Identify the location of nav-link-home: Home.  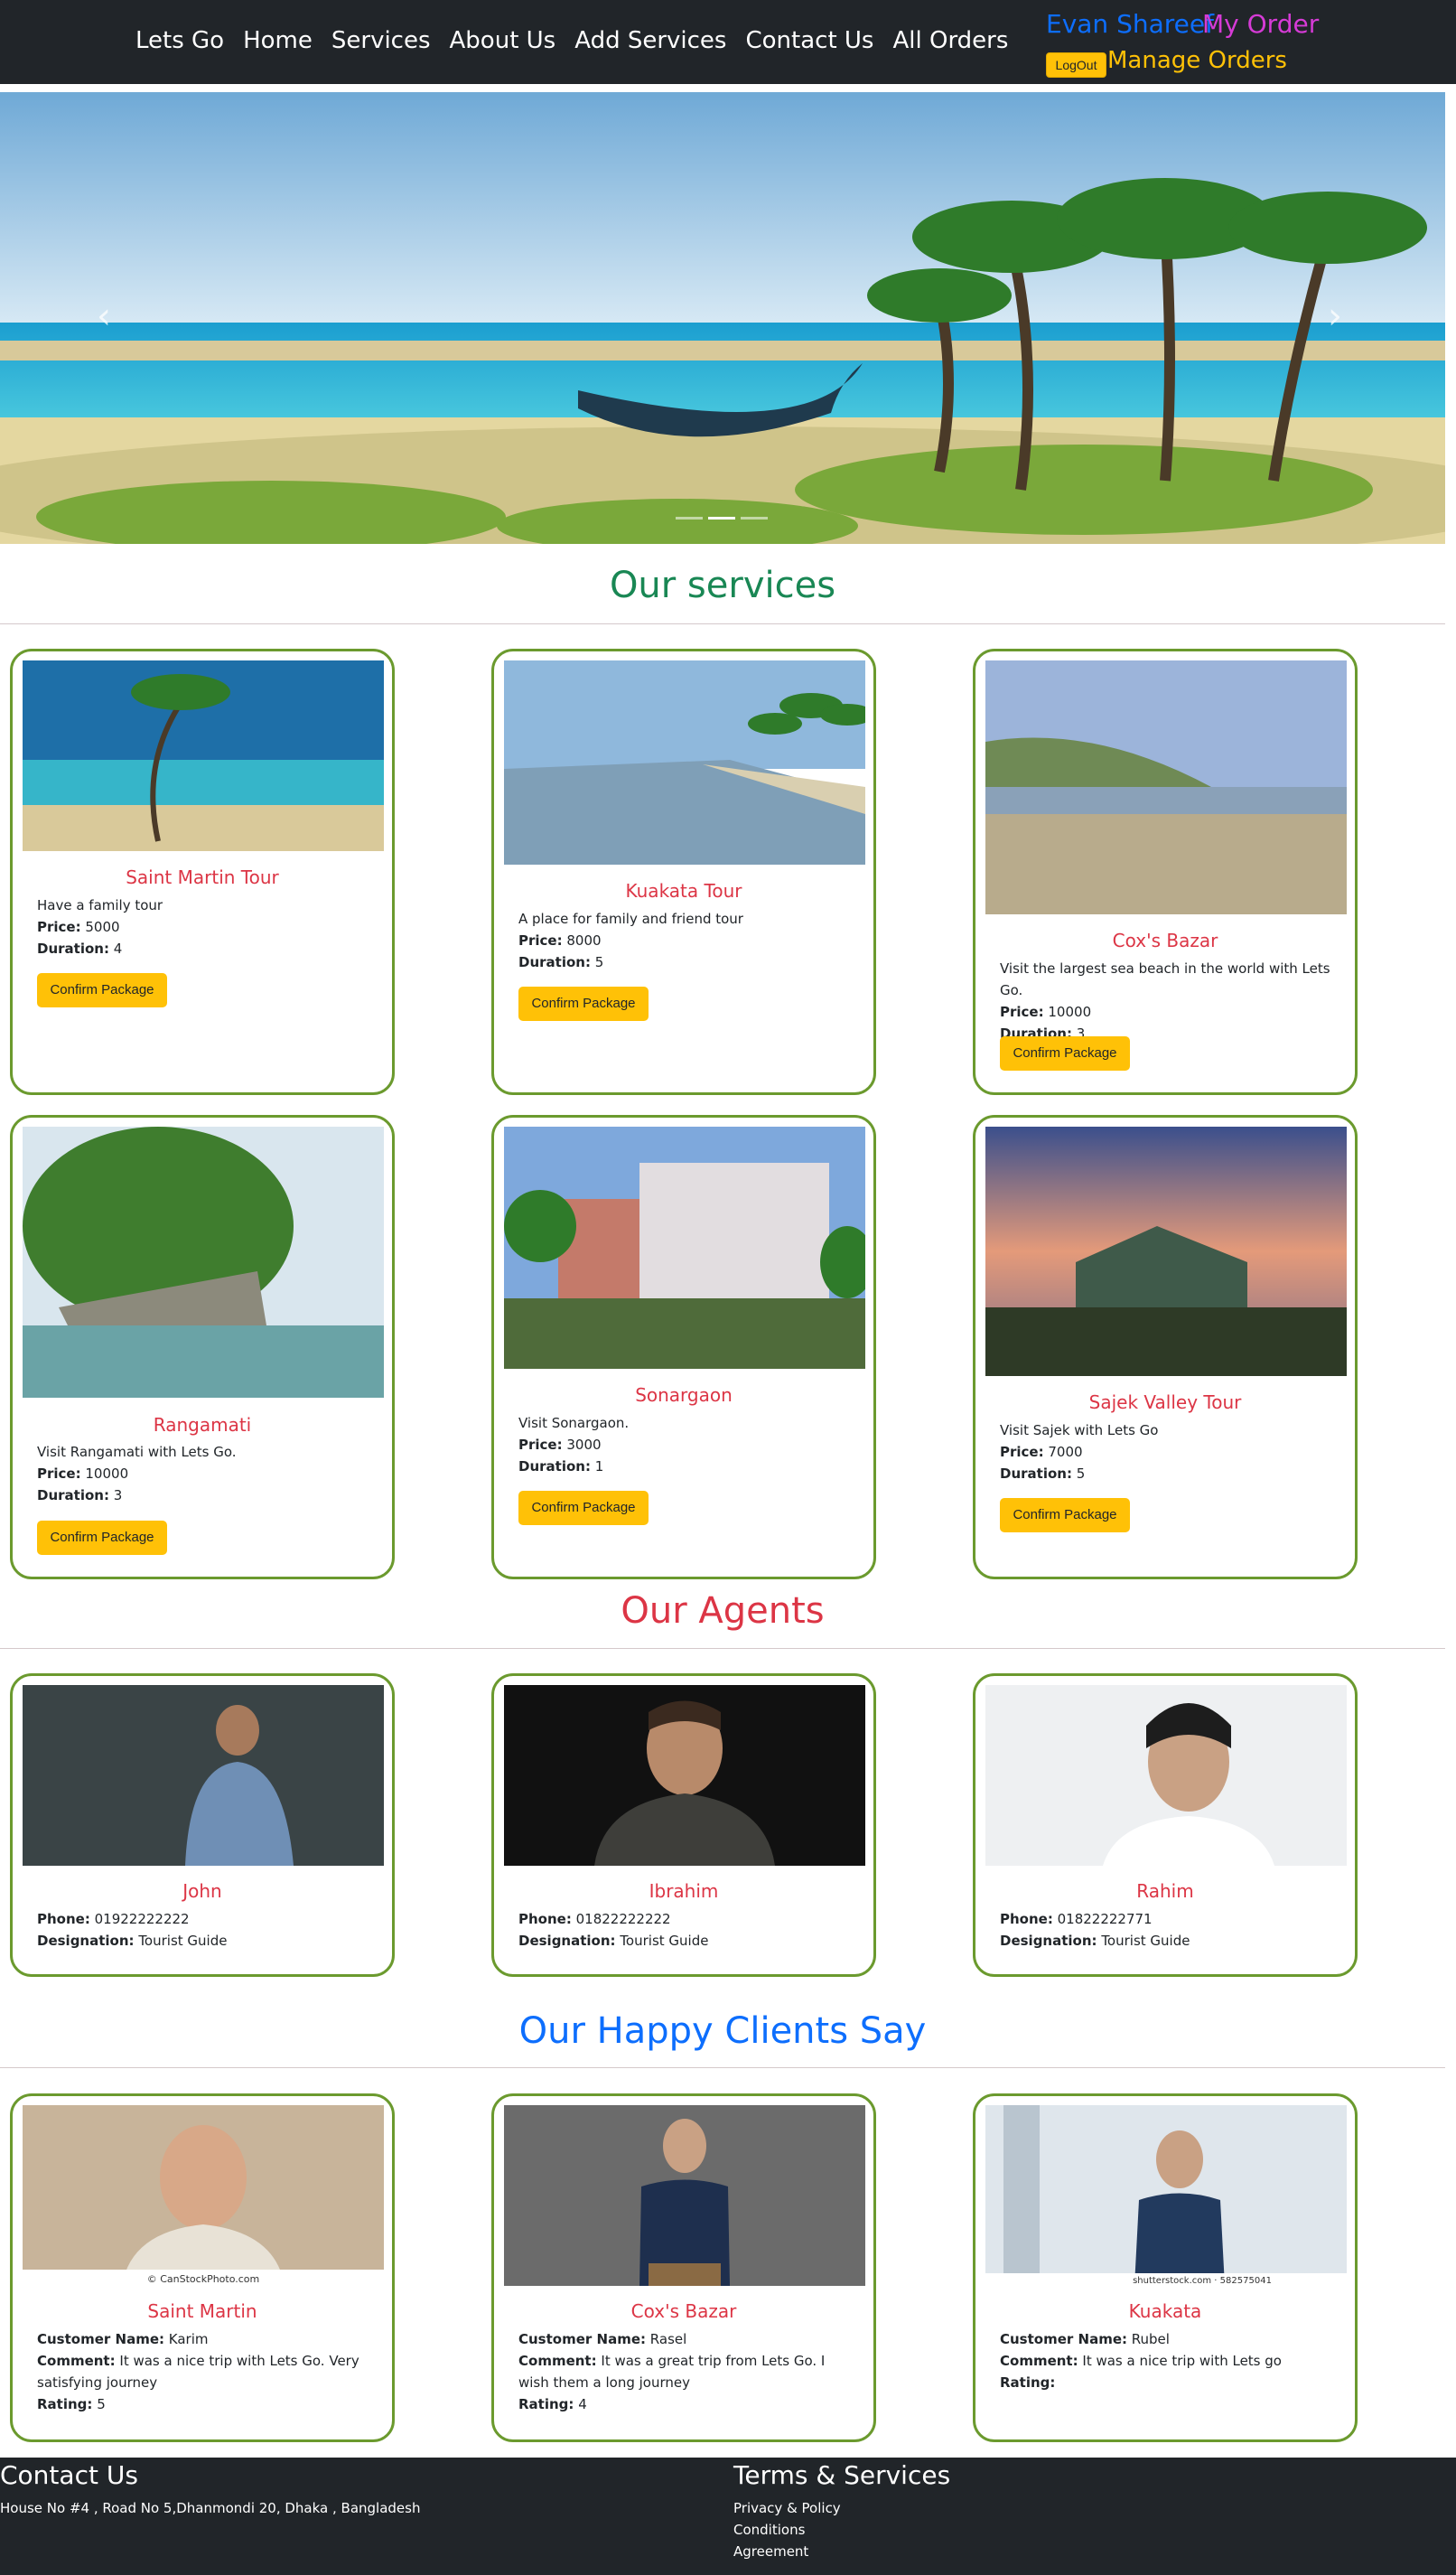
(278, 40).